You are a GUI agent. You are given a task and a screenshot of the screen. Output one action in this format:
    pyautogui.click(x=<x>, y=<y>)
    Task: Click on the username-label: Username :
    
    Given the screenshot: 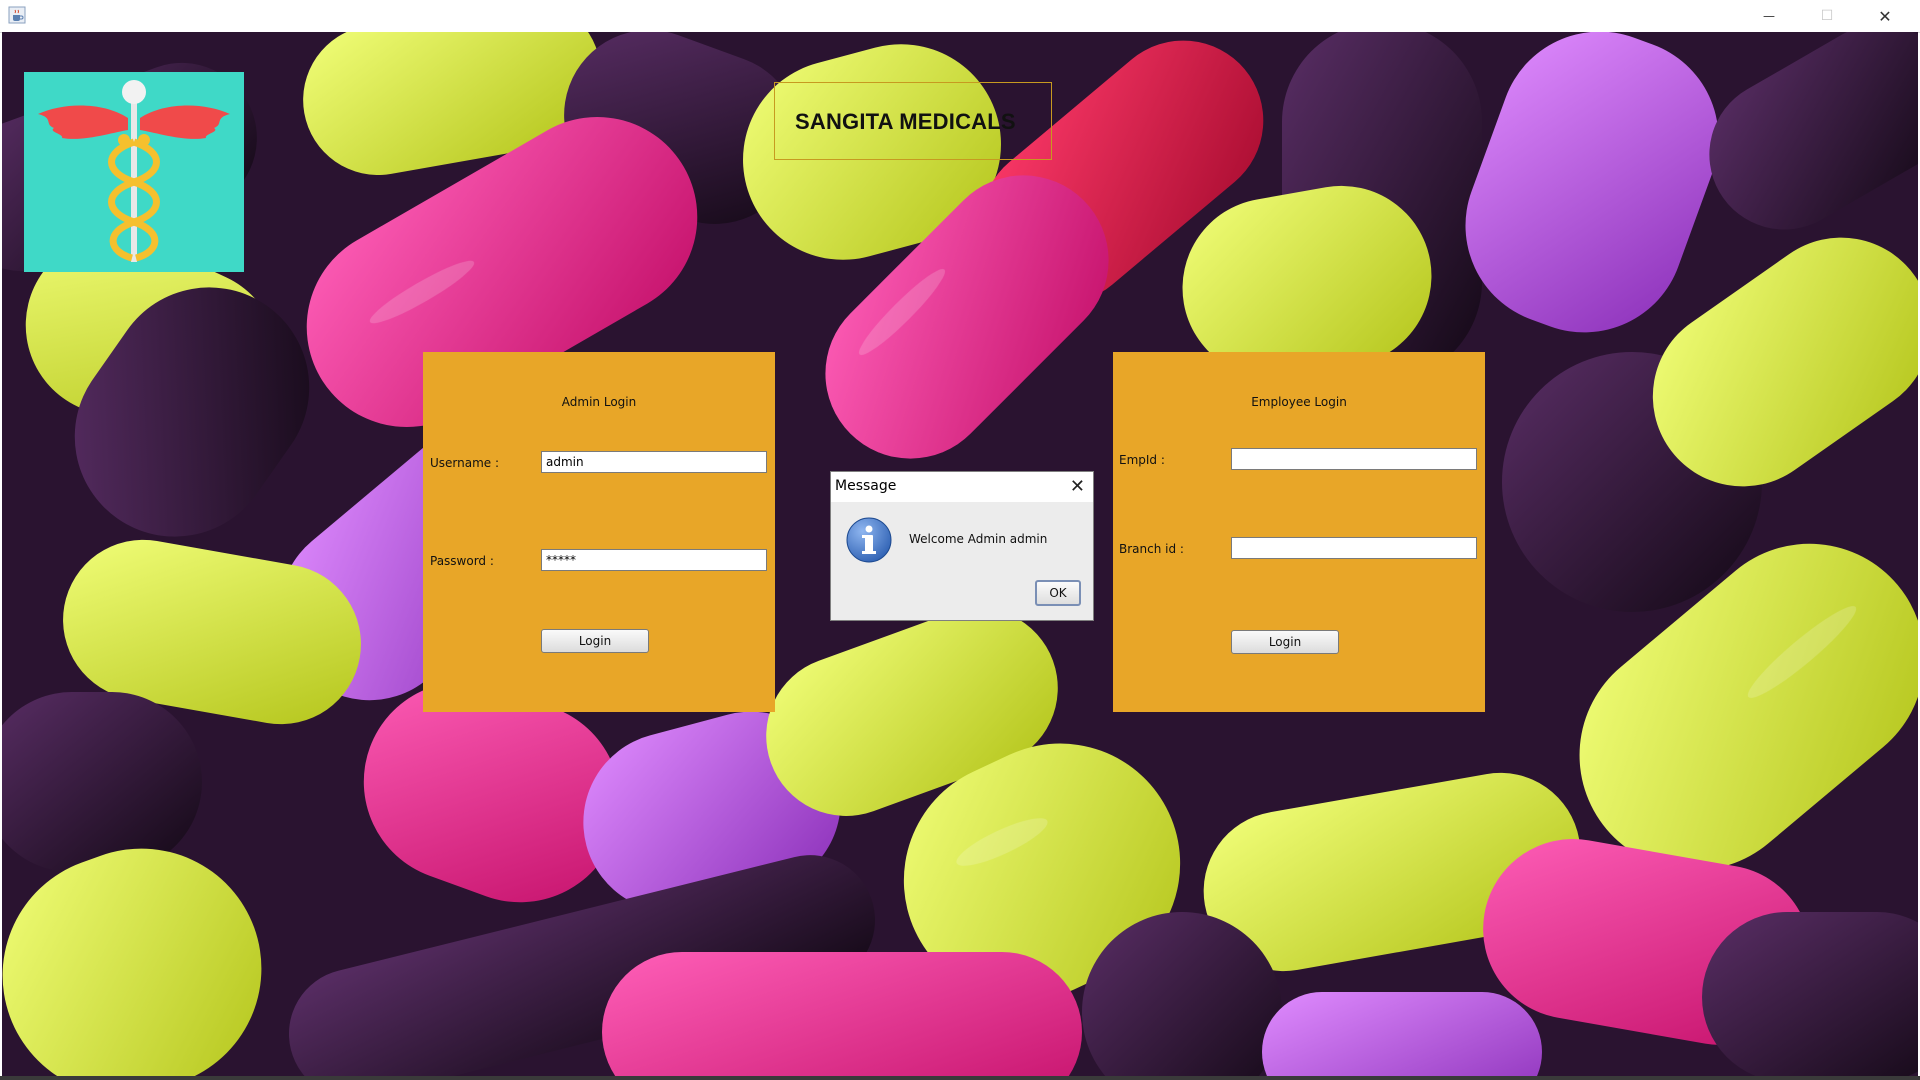 What is the action you would take?
    pyautogui.click(x=465, y=463)
    